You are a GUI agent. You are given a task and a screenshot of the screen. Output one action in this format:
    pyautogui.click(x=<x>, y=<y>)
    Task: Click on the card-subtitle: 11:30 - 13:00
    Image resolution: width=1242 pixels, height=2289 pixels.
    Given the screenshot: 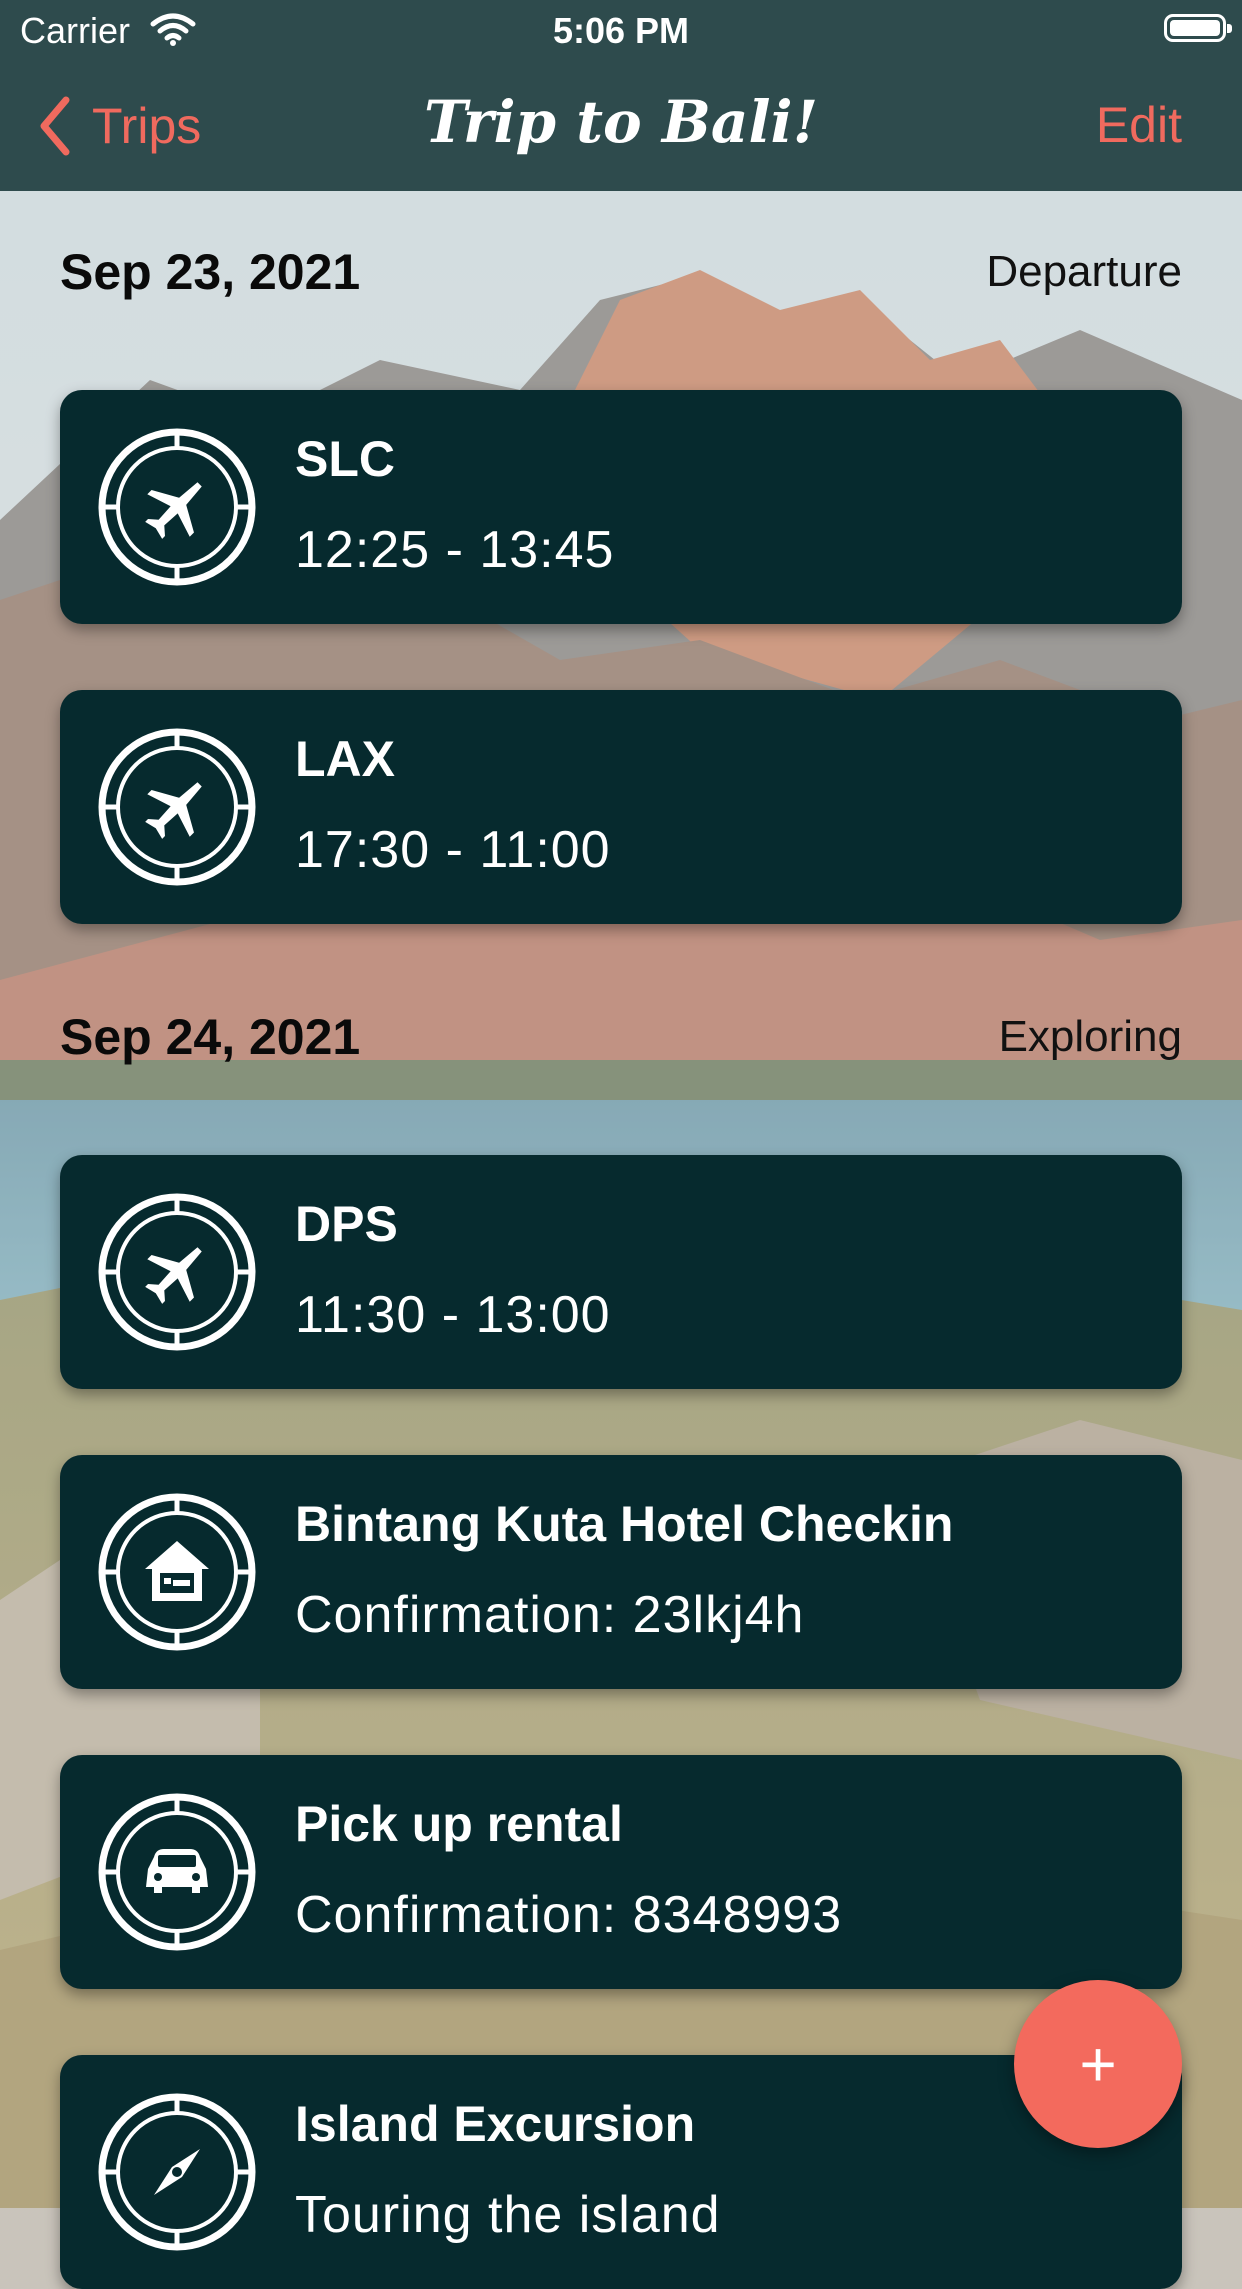 What is the action you would take?
    pyautogui.click(x=453, y=1315)
    